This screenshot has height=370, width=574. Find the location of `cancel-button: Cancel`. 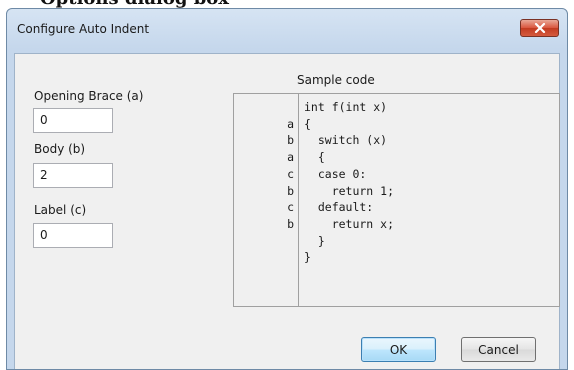

cancel-button: Cancel is located at coordinates (498, 349).